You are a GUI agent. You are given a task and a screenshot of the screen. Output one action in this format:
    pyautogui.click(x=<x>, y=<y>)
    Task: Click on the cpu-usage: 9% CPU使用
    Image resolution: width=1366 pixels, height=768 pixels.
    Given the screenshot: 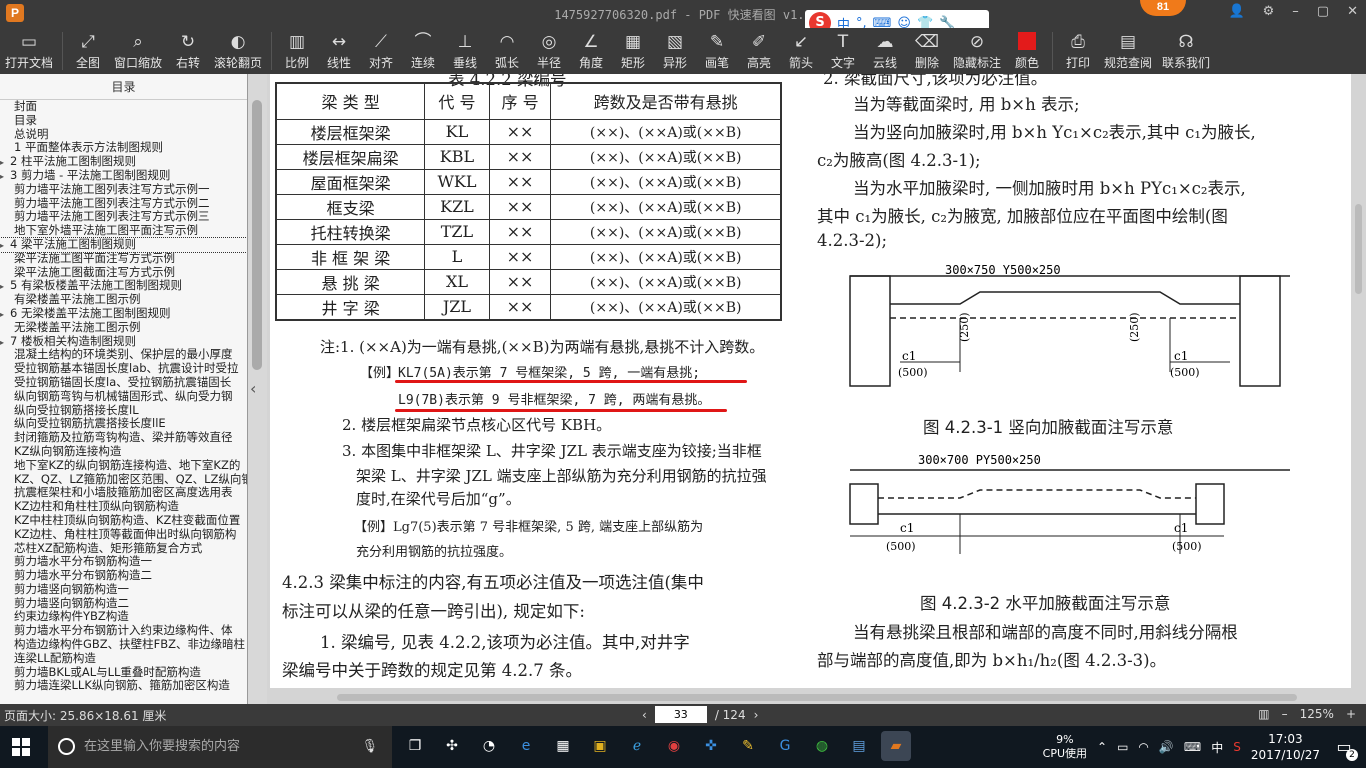 What is the action you would take?
    pyautogui.click(x=1065, y=747)
    